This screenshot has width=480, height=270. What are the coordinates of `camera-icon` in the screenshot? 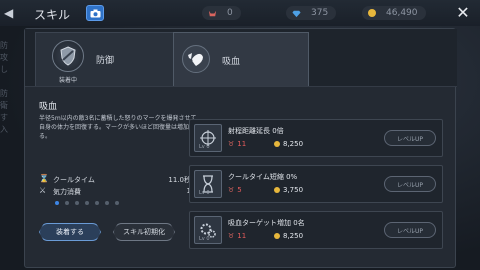 It's located at (95, 13).